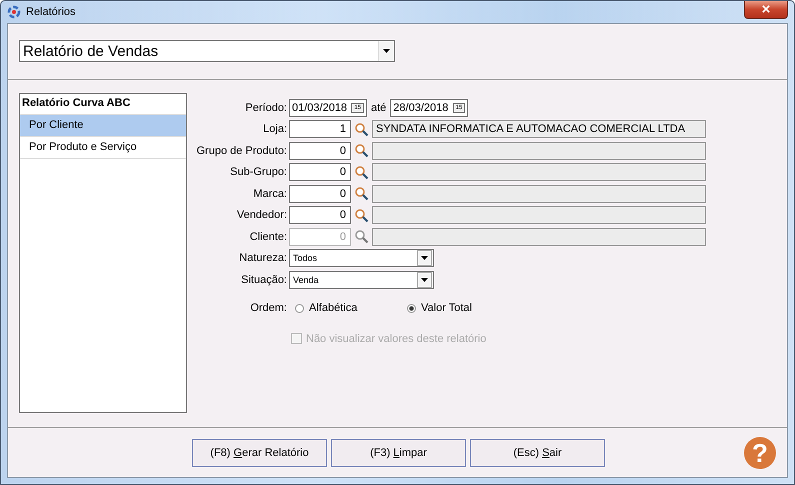  Describe the element at coordinates (51, 12) in the screenshot. I see `window-title: Relatórios` at that location.